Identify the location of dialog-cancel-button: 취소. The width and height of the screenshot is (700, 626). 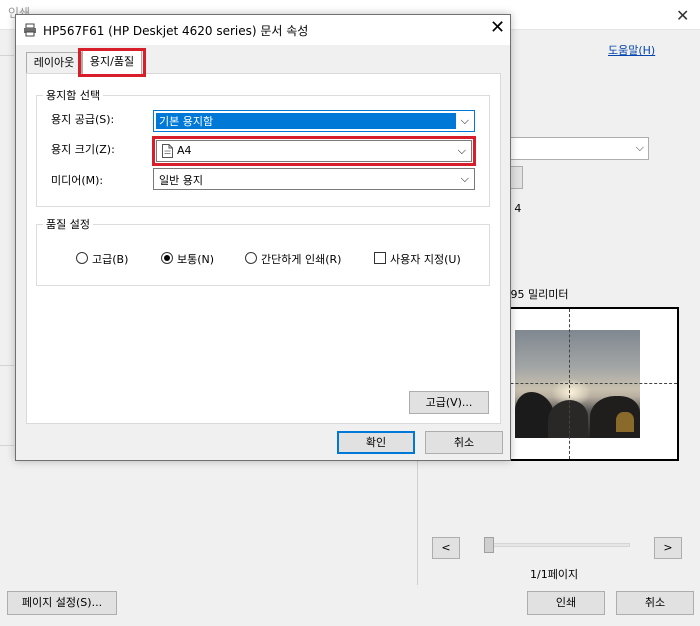
(464, 442).